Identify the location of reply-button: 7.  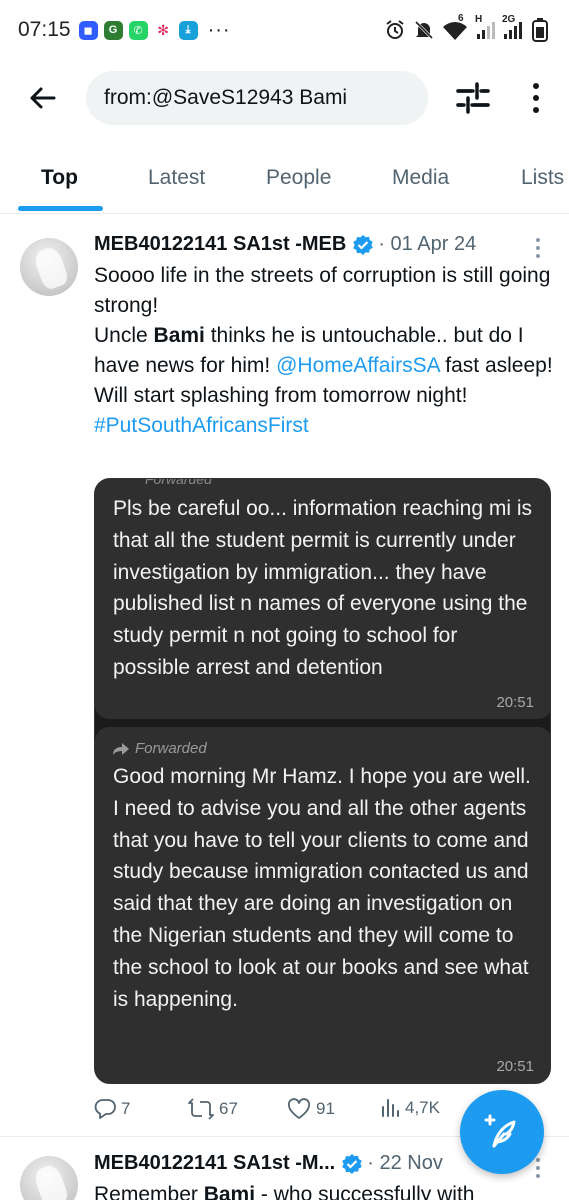
(112, 1109).